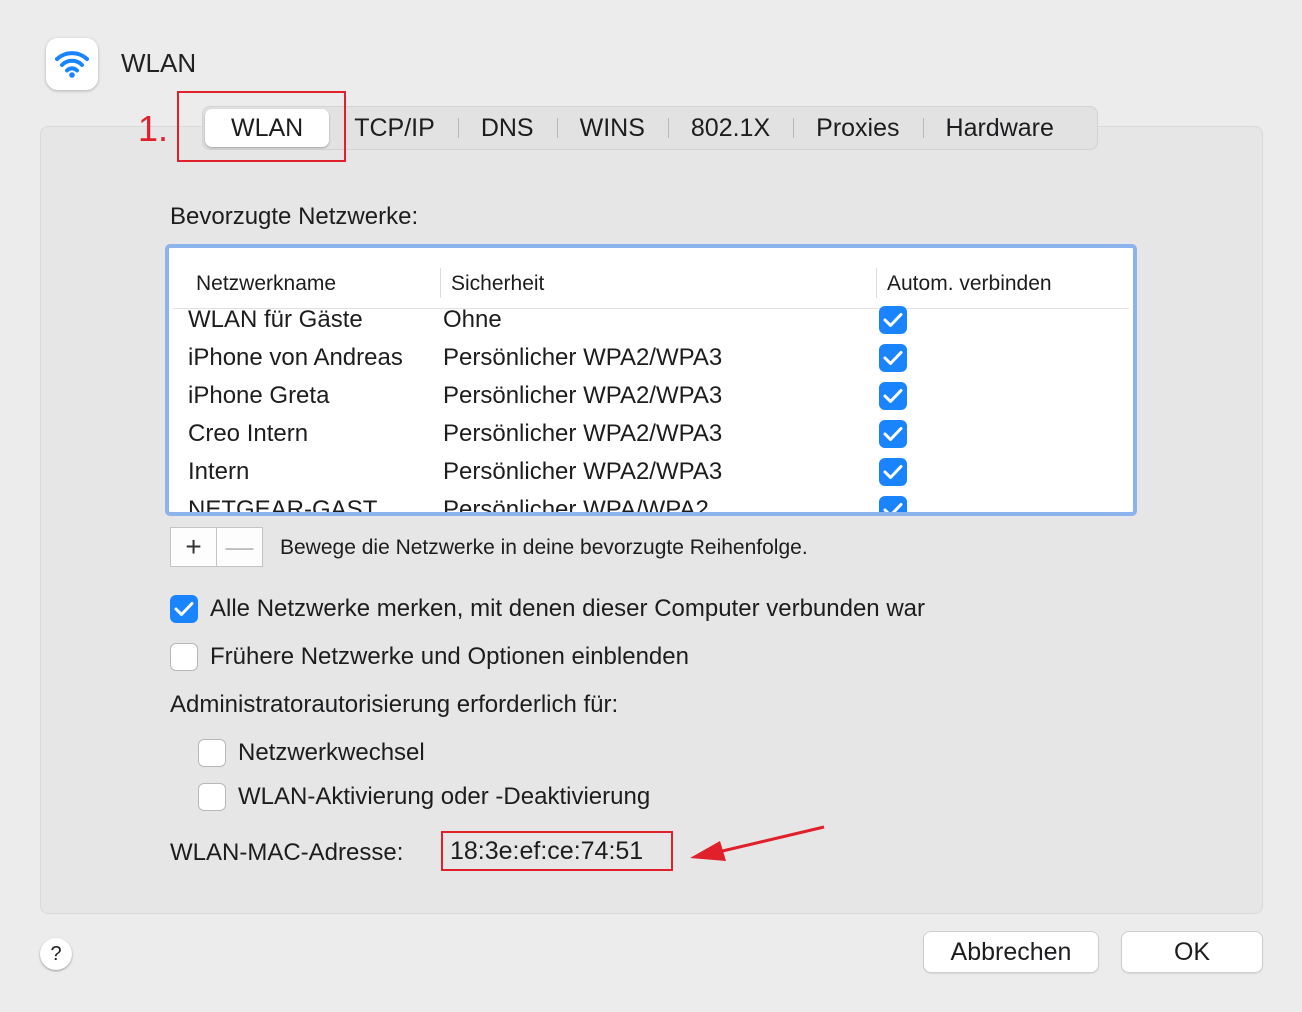  What do you see at coordinates (507, 128) in the screenshot?
I see `tab-dns: DNS` at bounding box center [507, 128].